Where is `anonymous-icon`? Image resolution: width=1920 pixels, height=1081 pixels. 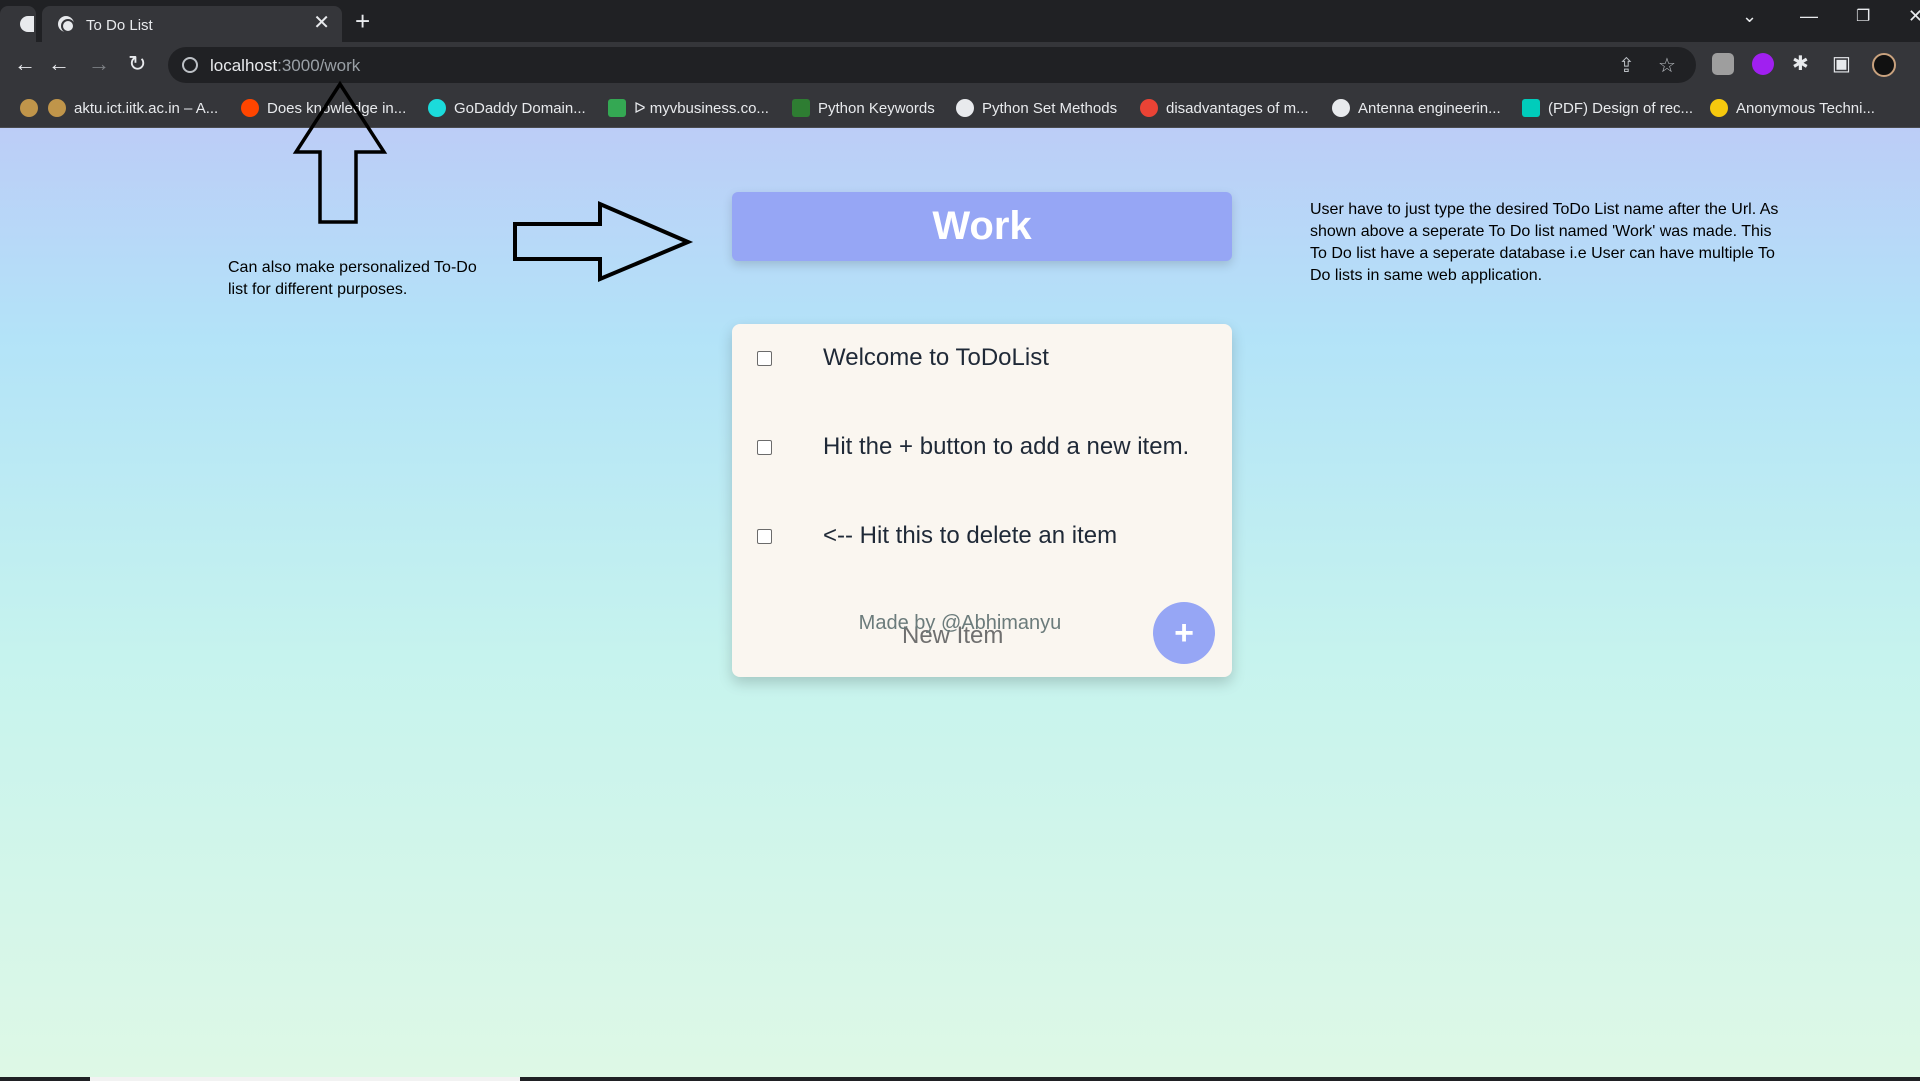
anonymous-icon is located at coordinates (1719, 108).